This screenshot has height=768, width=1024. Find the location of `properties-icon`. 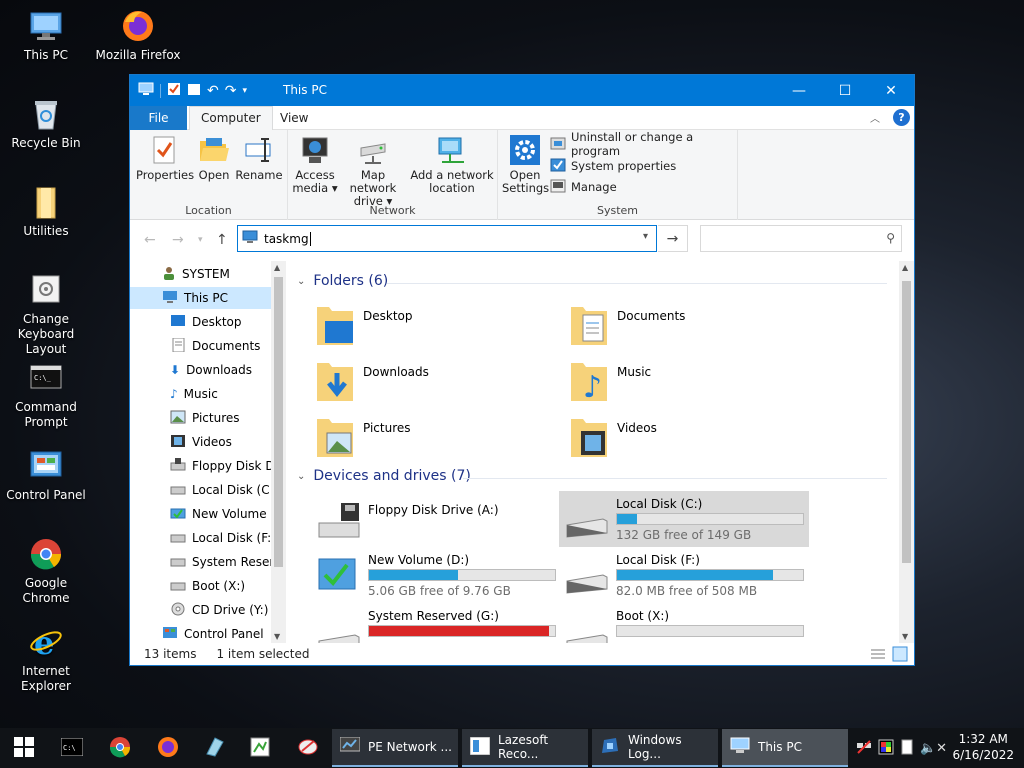

properties-icon is located at coordinates (174, 90).